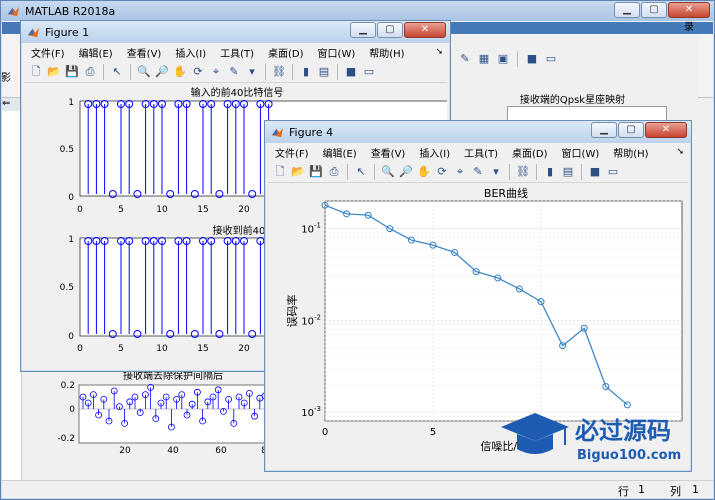 The image size is (715, 500). I want to click on ber-ytick: 10-1, so click(311, 229).